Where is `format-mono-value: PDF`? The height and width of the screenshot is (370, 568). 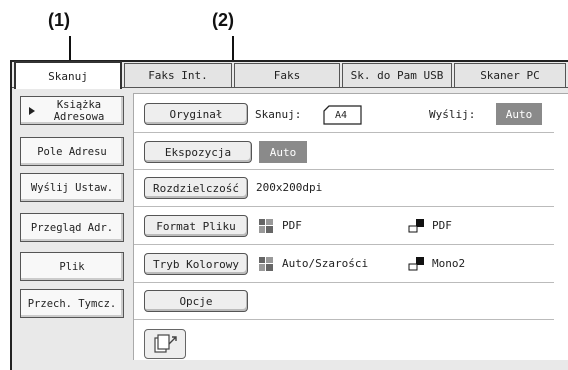
format-mono-value: PDF is located at coordinates (442, 225).